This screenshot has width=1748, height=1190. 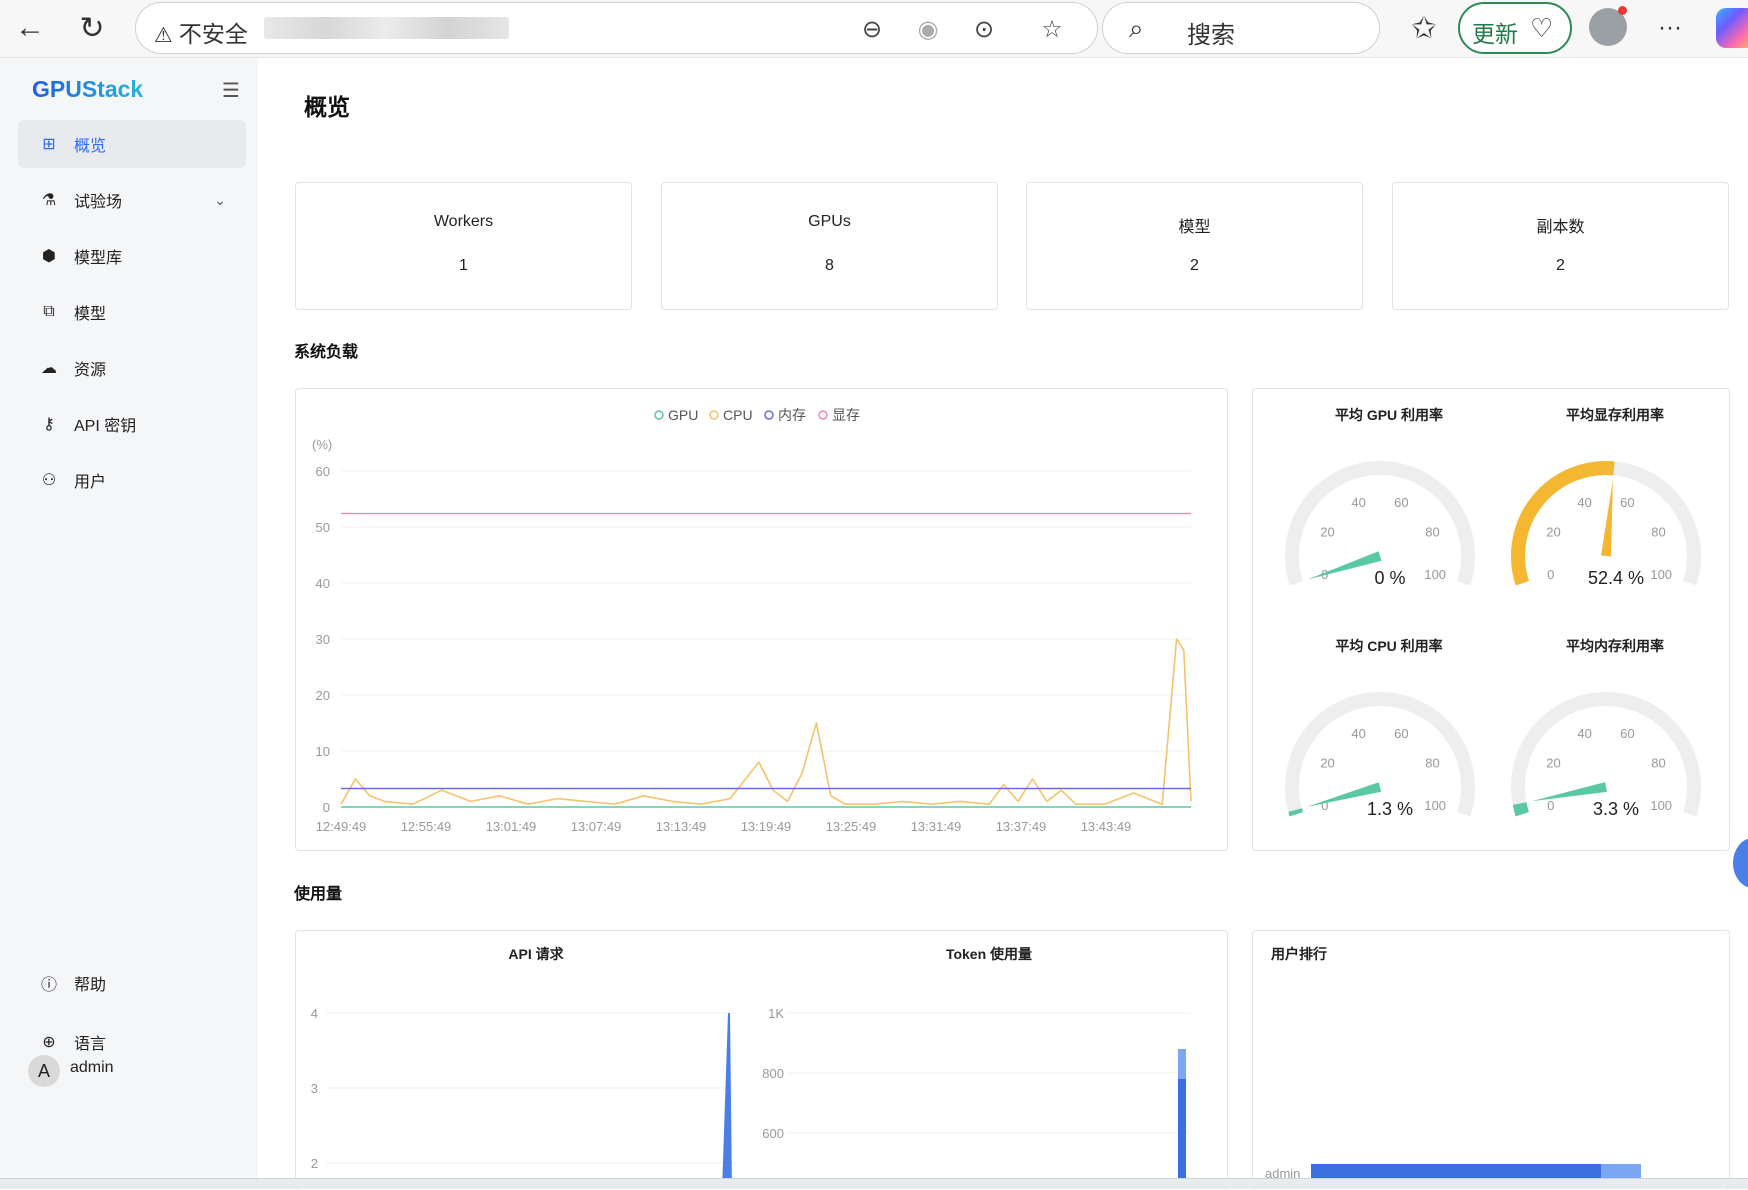 I want to click on user-name: admin, so click(x=92, y=1068).